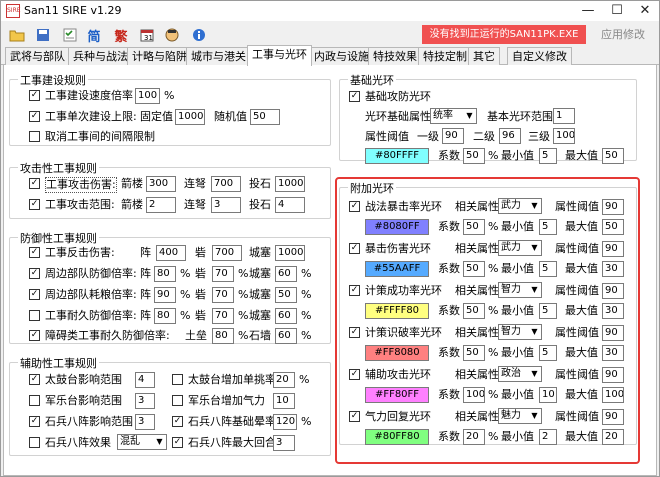 The image size is (660, 477). I want to click on stone-max-checkbox: ✓, so click(177, 442).